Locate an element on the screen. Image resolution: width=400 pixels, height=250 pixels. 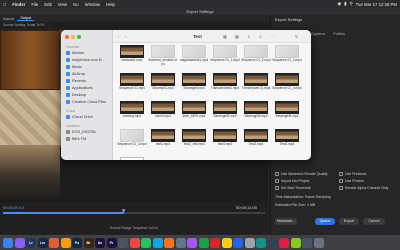
file-item: test1.mp4 is located at coordinates (163, 142).